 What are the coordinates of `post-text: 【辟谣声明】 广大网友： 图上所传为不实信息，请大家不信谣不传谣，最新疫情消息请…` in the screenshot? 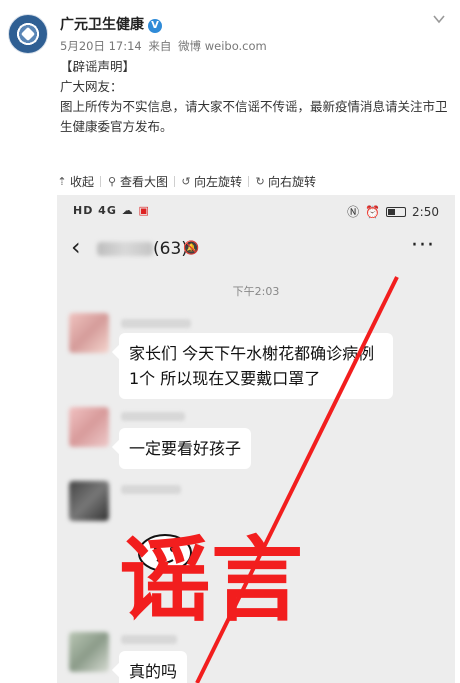 It's located at (256, 97).